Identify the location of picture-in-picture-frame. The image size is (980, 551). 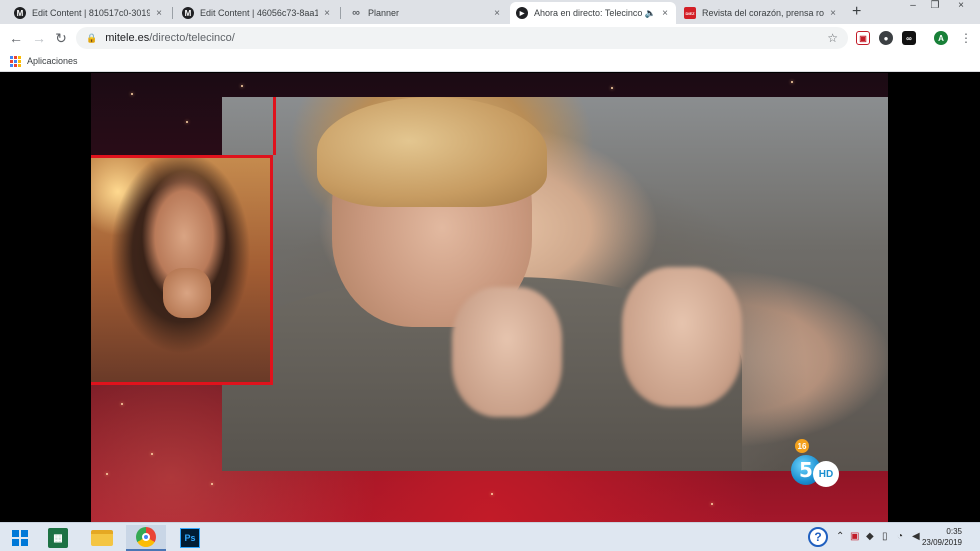
(182, 270).